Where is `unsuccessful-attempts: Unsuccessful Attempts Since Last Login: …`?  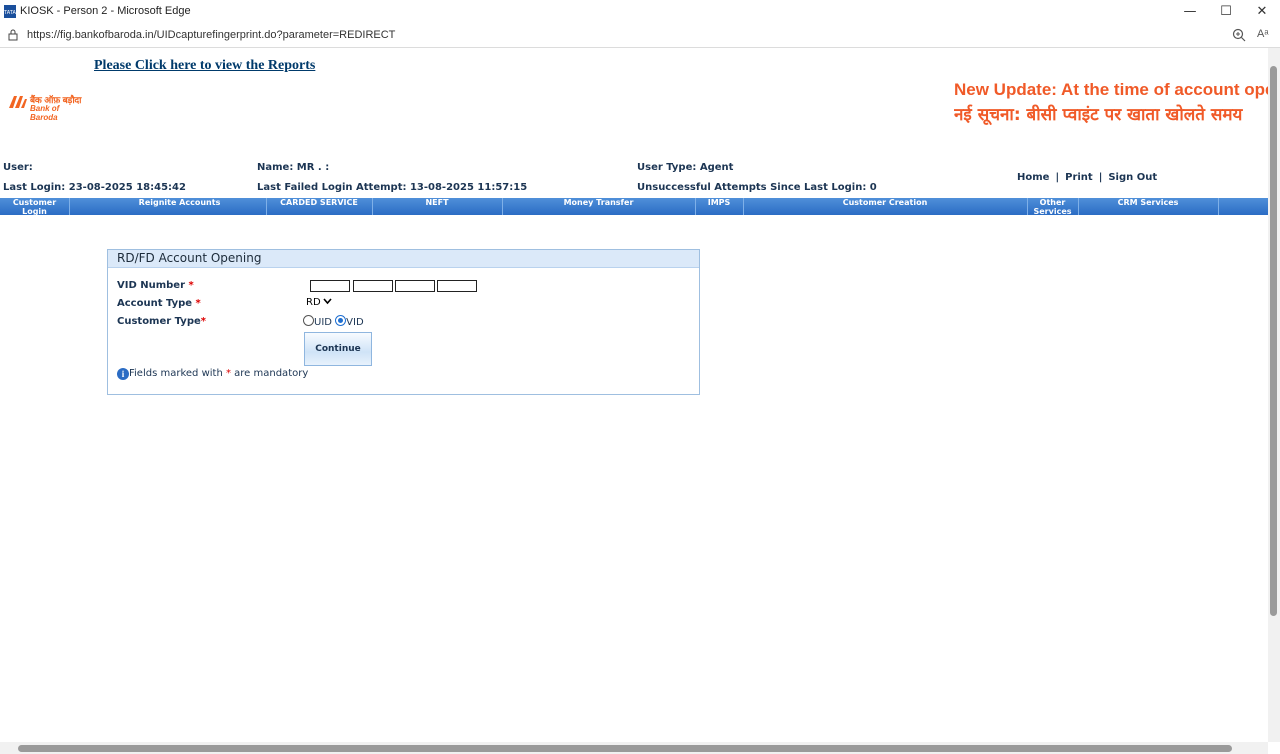
unsuccessful-attempts: Unsuccessful Attempts Since Last Login: … is located at coordinates (757, 187).